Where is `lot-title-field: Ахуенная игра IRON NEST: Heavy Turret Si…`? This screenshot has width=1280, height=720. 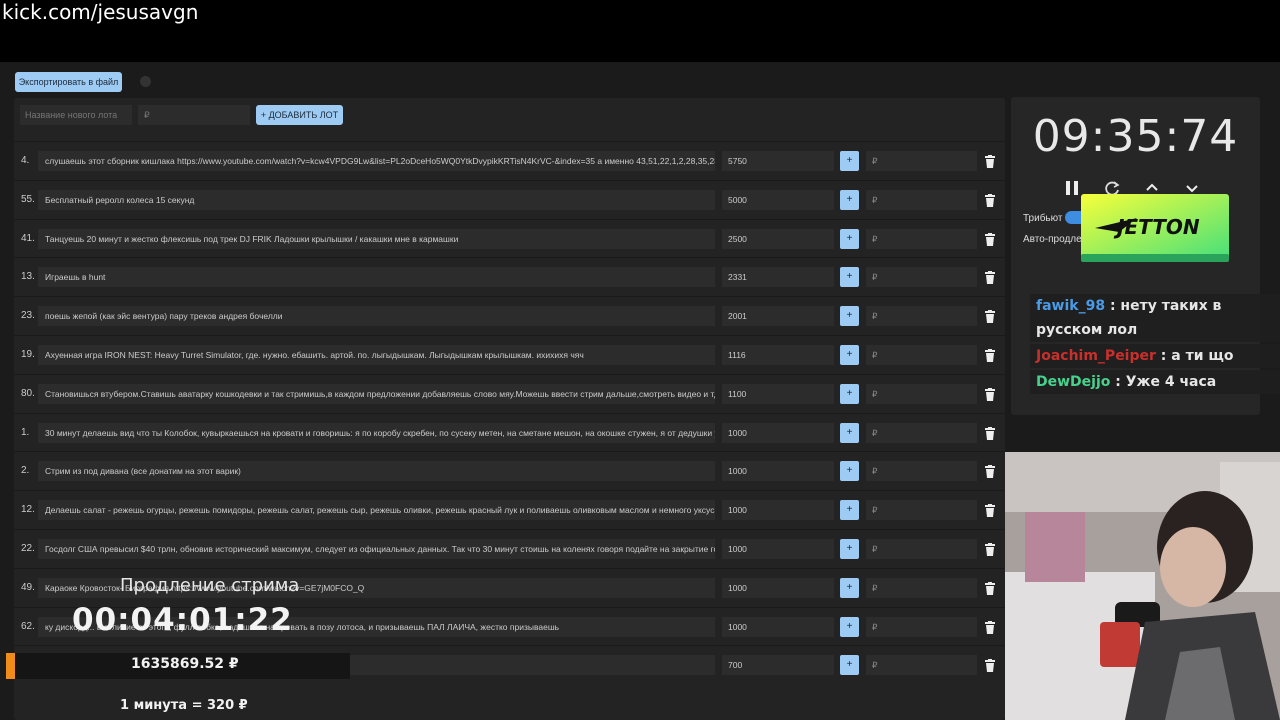
lot-title-field: Ахуенная игра IRON NEST: Heavy Turret Si… is located at coordinates (376, 354).